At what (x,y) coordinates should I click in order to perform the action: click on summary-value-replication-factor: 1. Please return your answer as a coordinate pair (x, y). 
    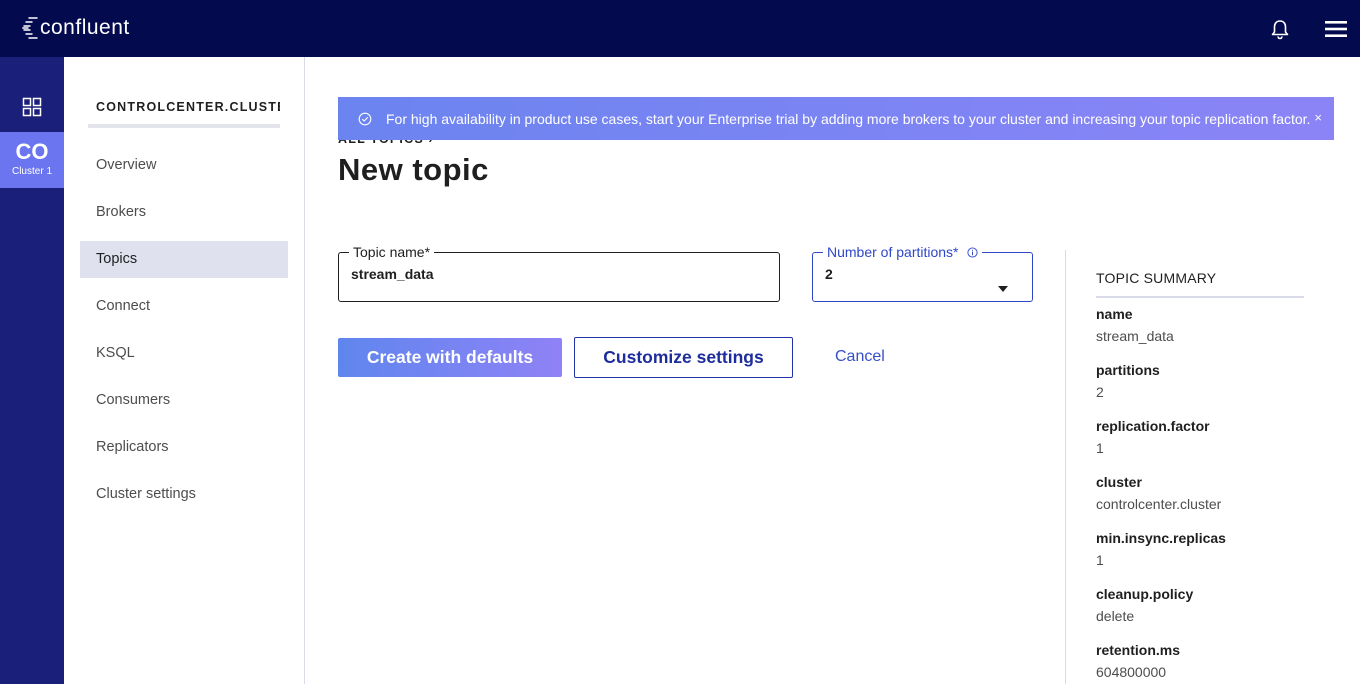
    Looking at the image, I should click on (1100, 448).